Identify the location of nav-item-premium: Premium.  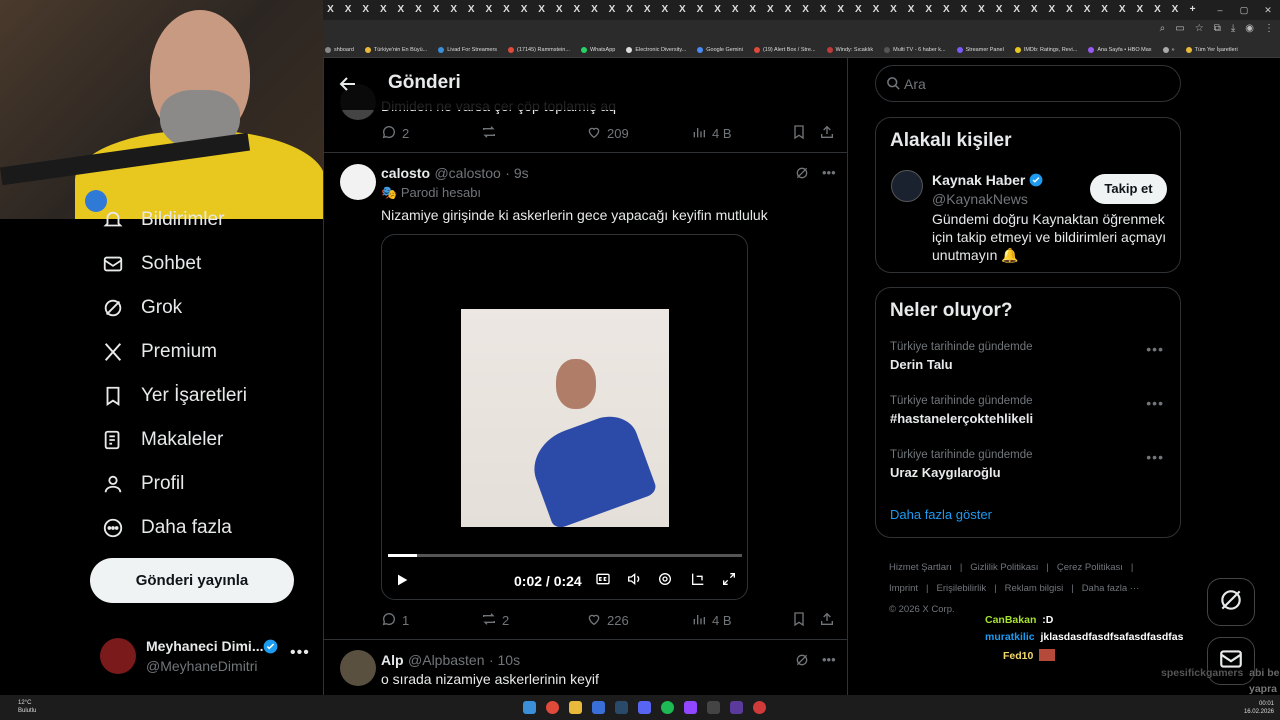
(158, 352).